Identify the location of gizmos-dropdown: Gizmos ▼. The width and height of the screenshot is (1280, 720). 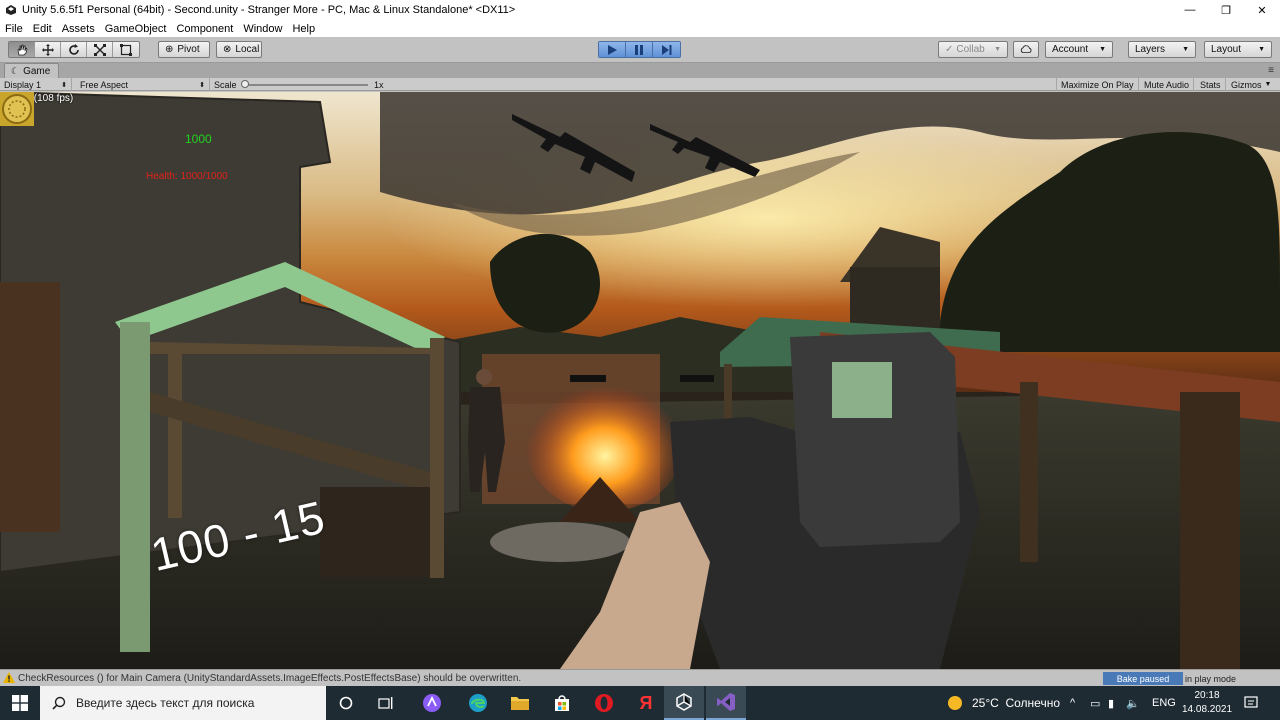
(1251, 84).